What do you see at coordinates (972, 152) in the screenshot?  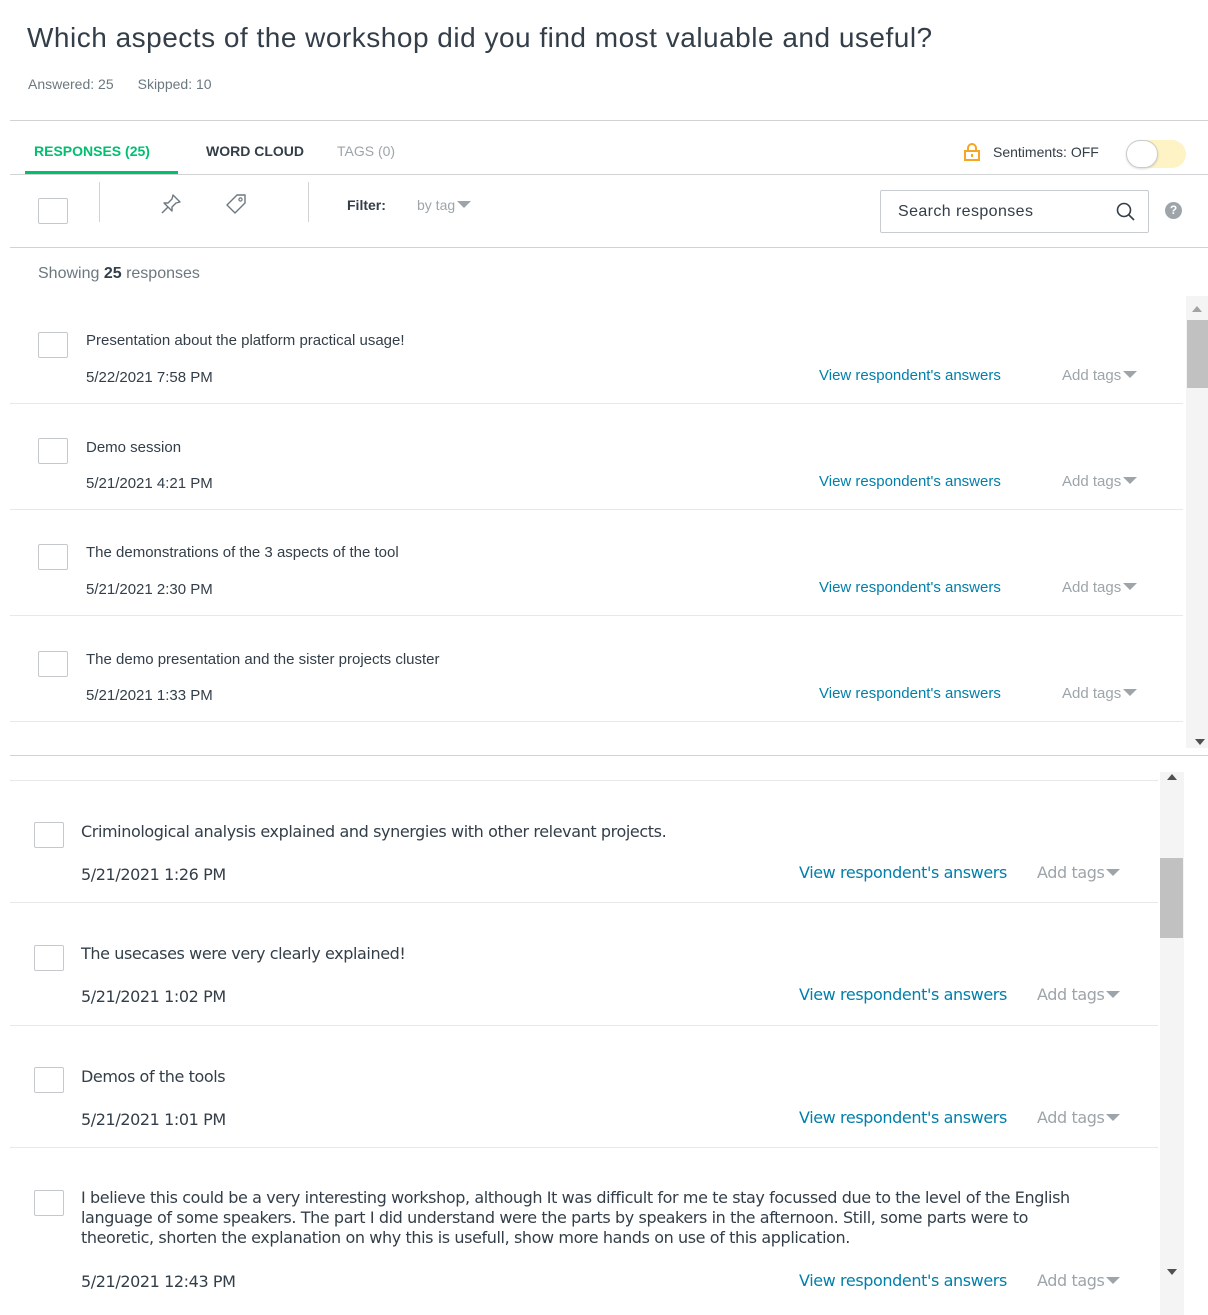 I see `lock-icon` at bounding box center [972, 152].